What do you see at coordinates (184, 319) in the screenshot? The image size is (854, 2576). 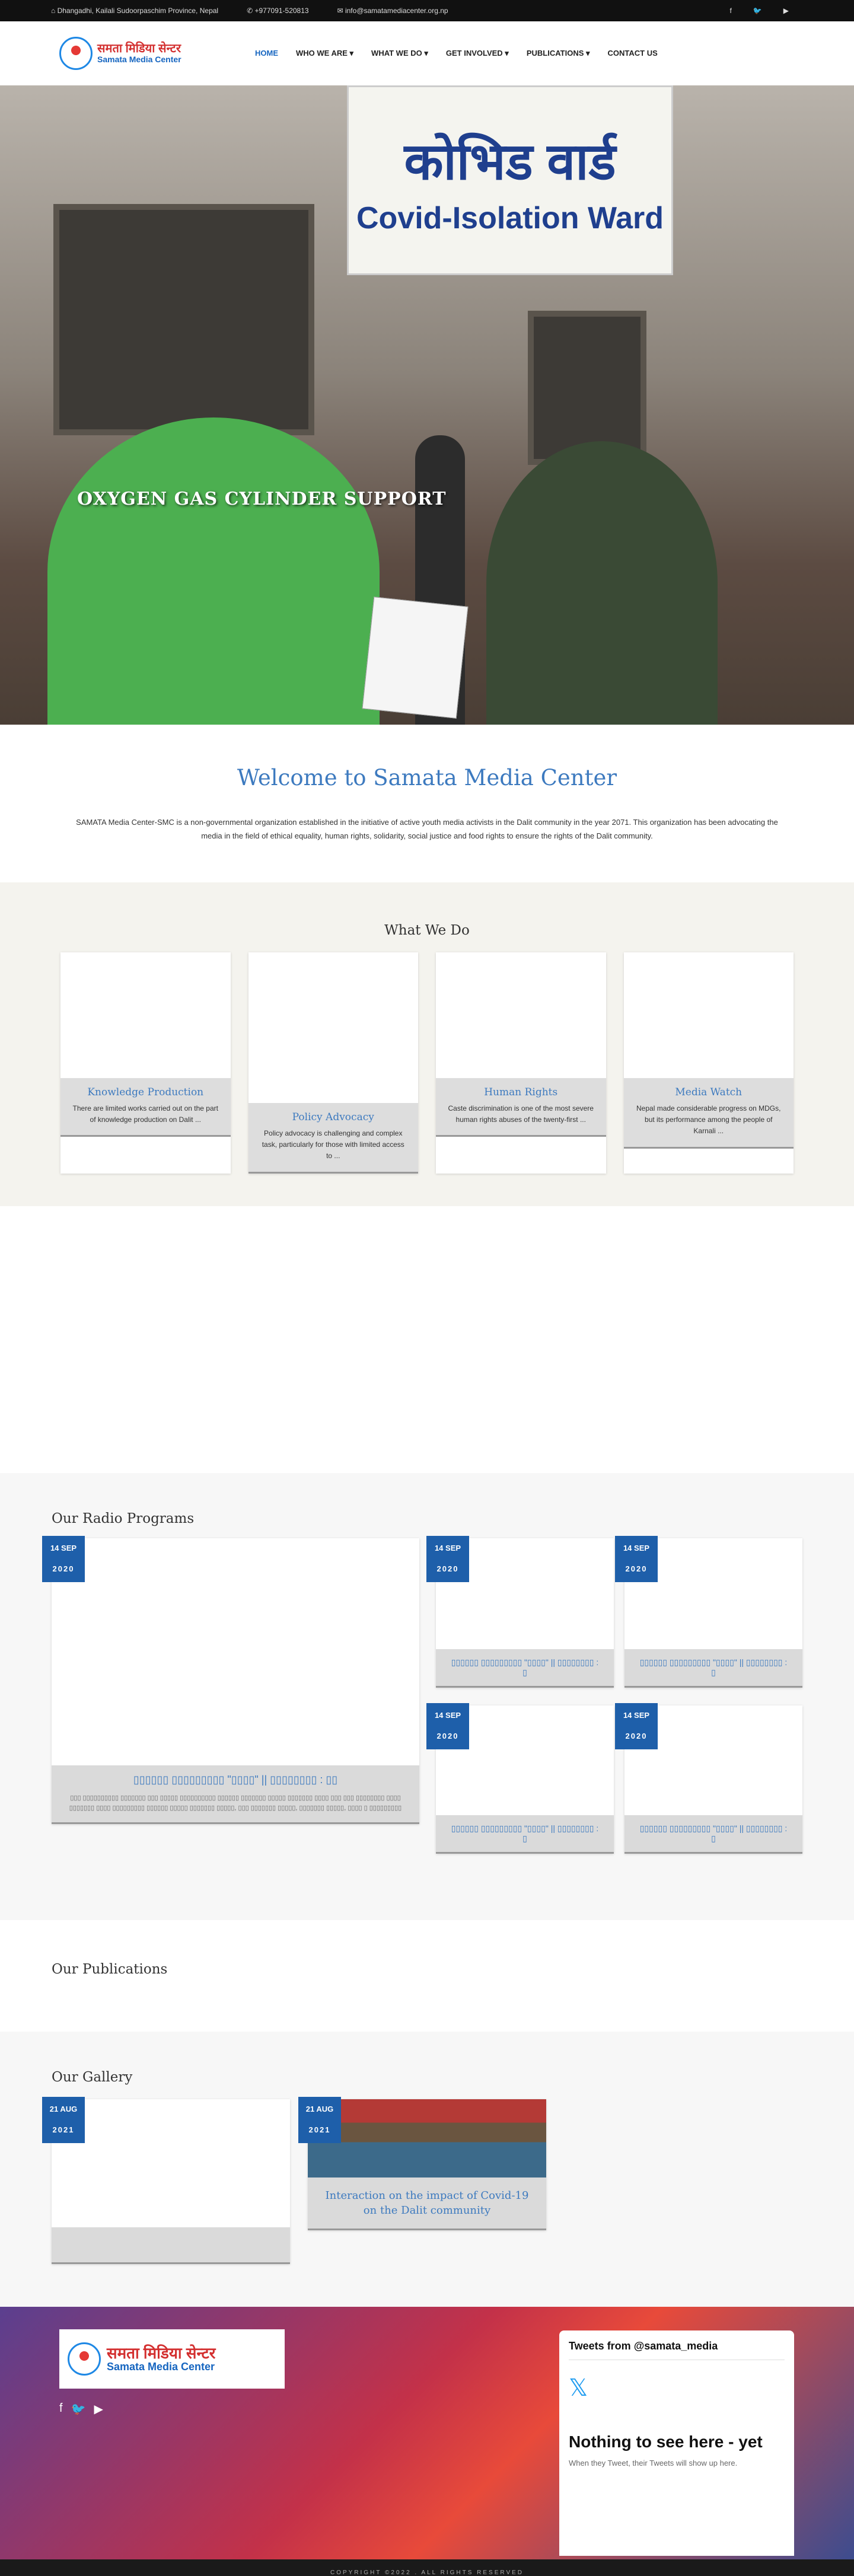 I see `hero-window-left` at bounding box center [184, 319].